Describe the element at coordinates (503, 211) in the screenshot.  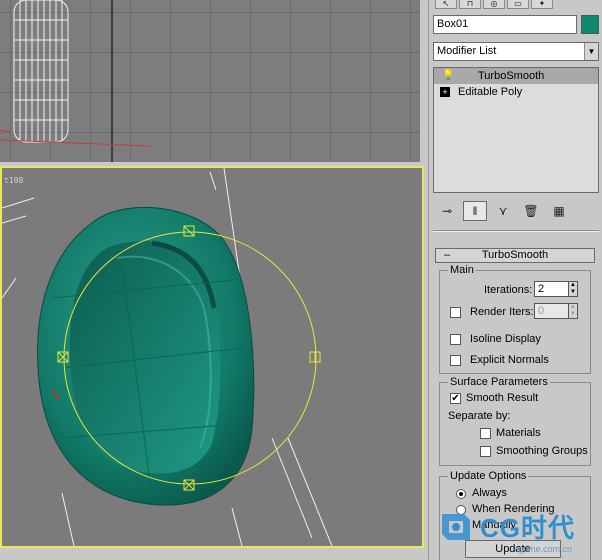
I see `make-unique-icon: ⋎` at that location.